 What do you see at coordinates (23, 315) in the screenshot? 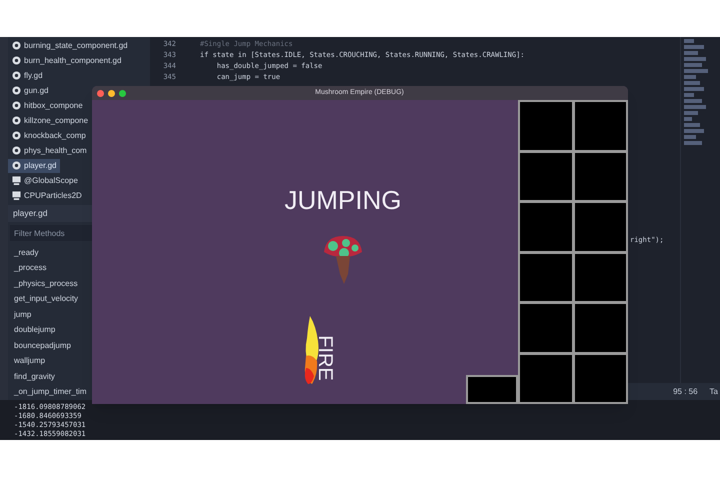
I see `method-list-item: jump` at bounding box center [23, 315].